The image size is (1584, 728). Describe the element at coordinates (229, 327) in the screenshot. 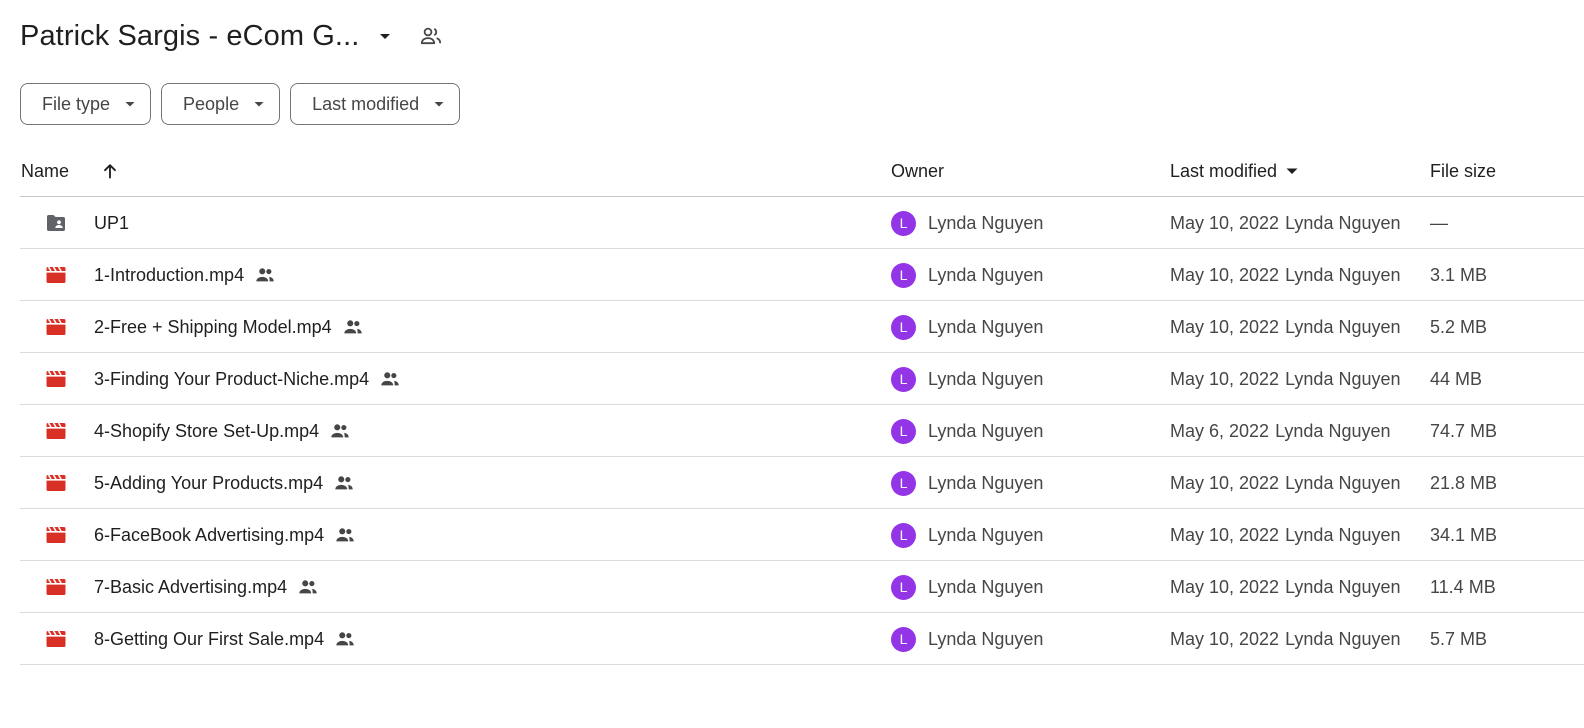

I see `file-name-cell: 2-Free + Shipping Model.mp4` at that location.